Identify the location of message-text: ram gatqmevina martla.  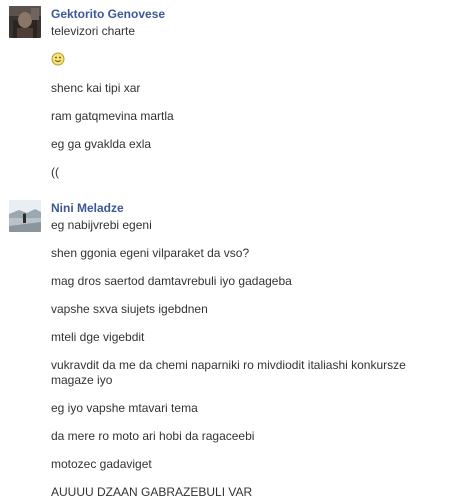
(112, 116).